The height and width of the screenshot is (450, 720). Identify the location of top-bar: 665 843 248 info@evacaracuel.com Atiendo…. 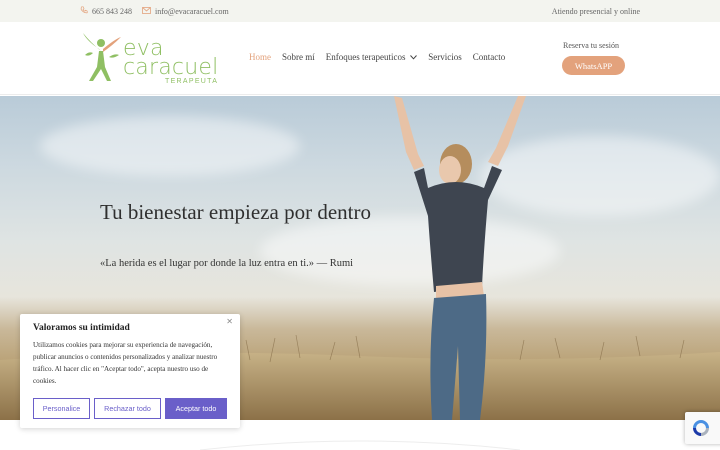
(360, 11).